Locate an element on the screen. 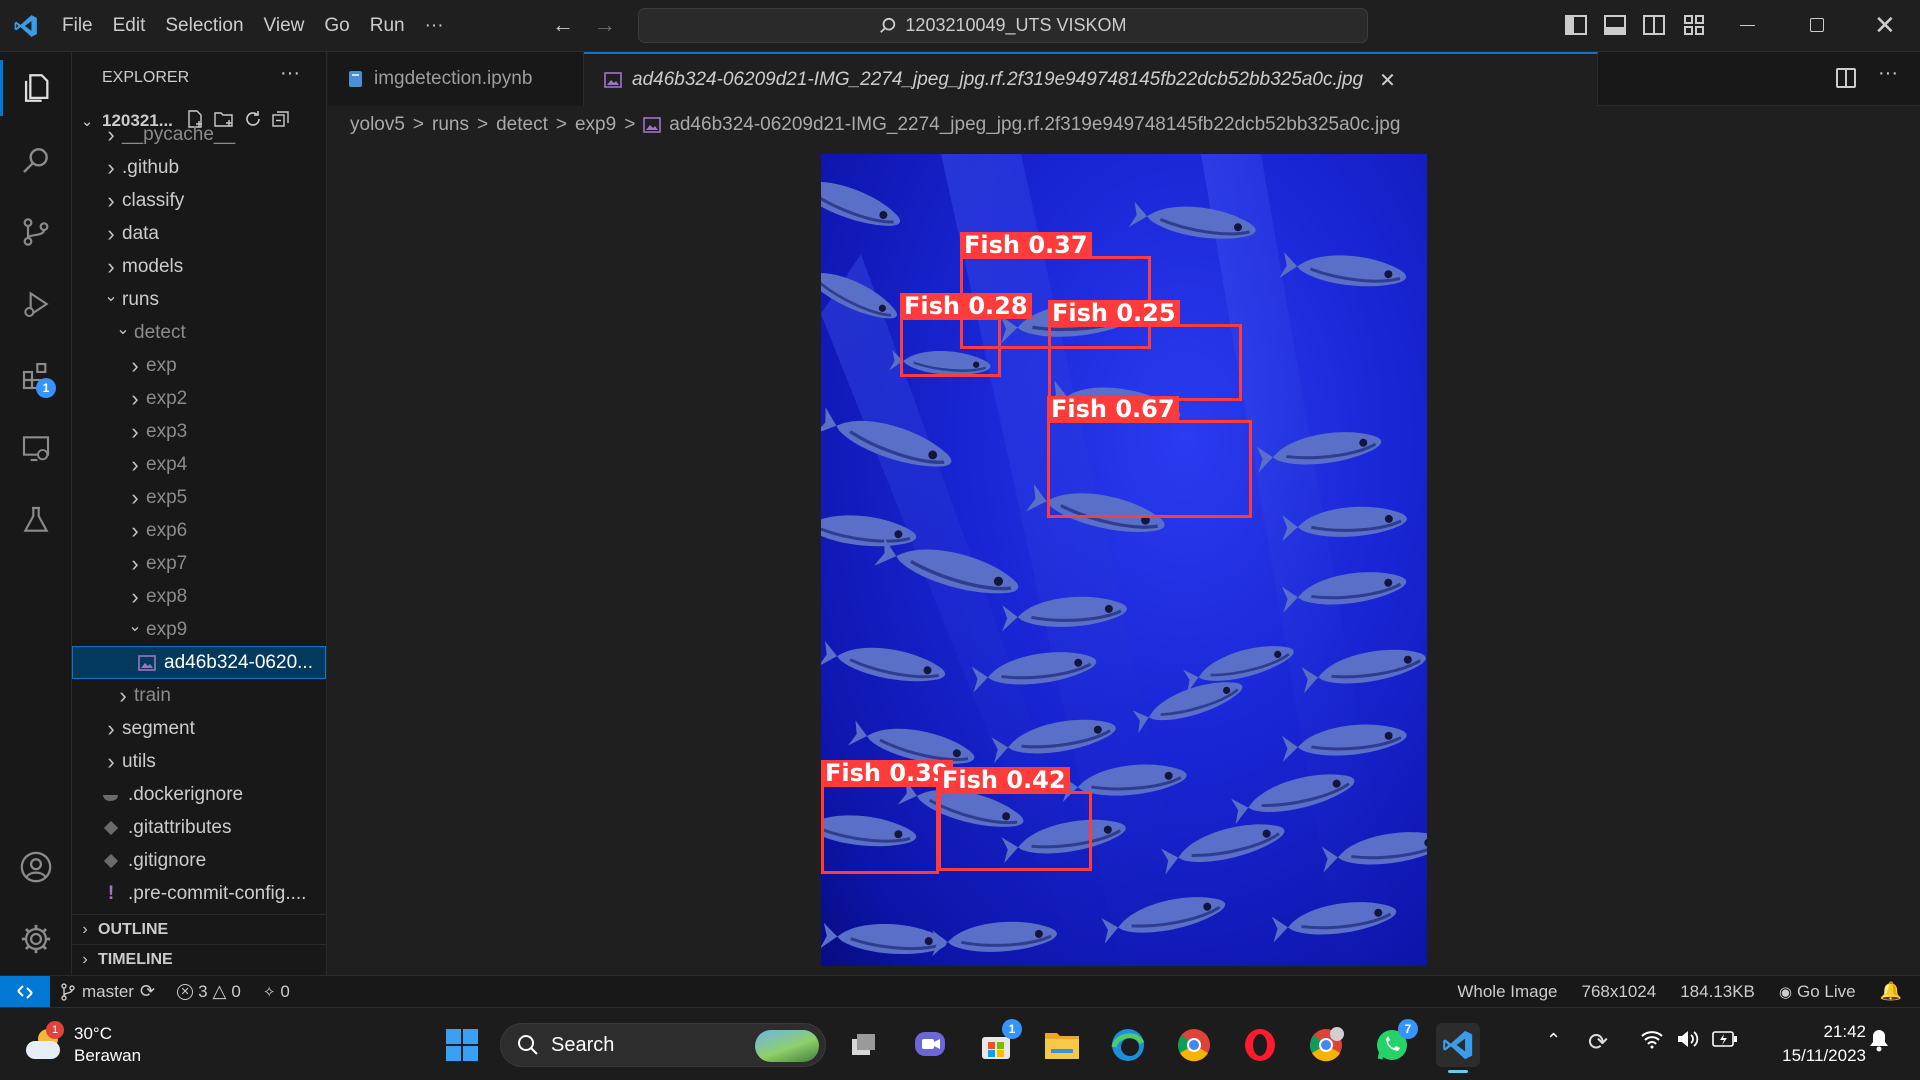 Image resolution: width=1920 pixels, height=1080 pixels. taskbar-search-box: Search is located at coordinates (663, 1045).